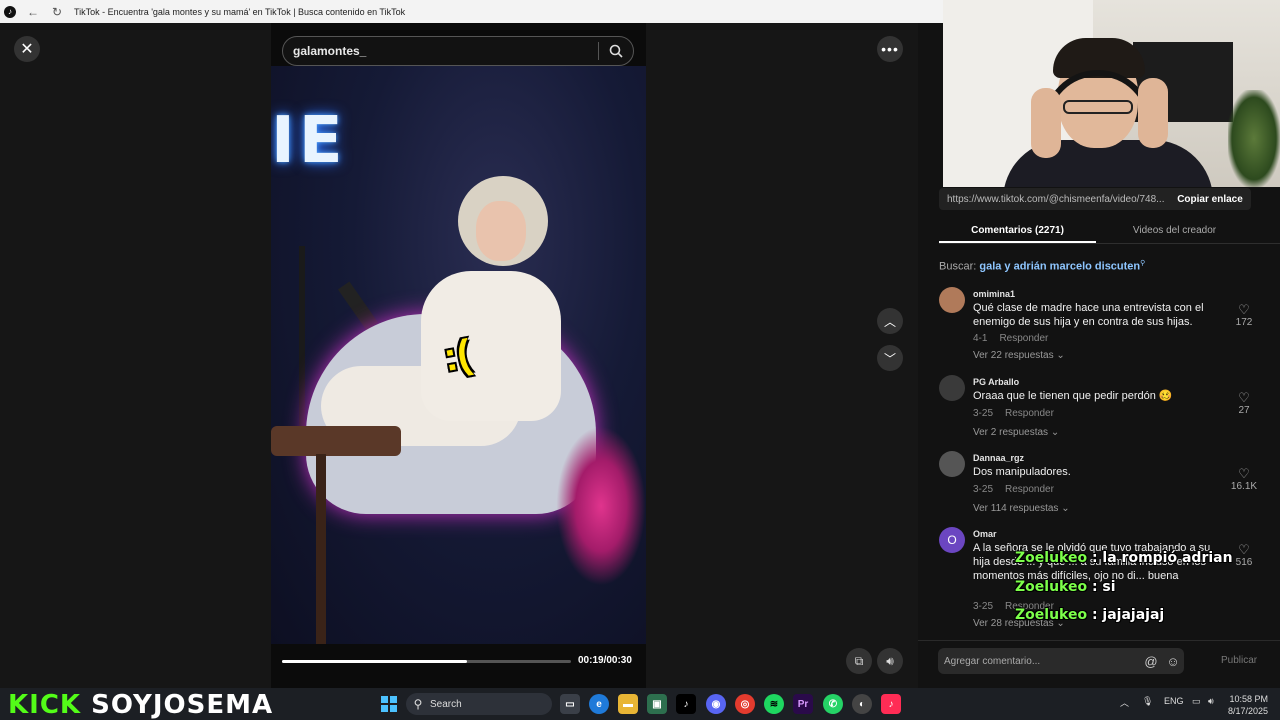  I want to click on tab-comments: Comentarios (2271), so click(1017, 231).